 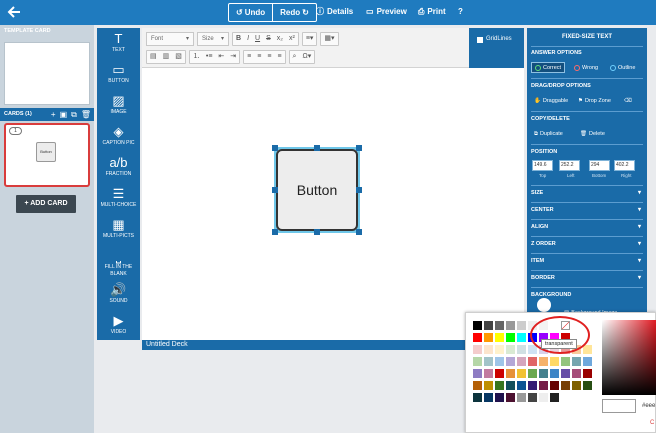 What do you see at coordinates (622, 67) in the screenshot?
I see `outline-option: Outline` at bounding box center [622, 67].